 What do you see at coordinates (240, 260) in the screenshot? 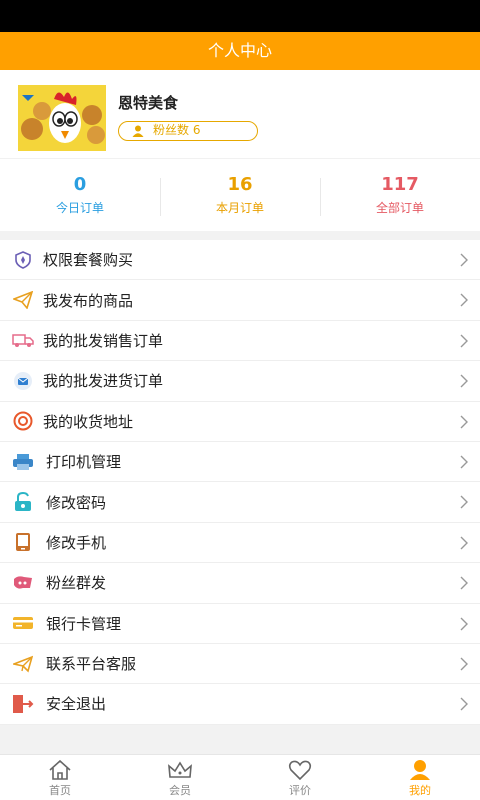
I see `menu-item-package-purchase: 权限套餐购买` at bounding box center [240, 260].